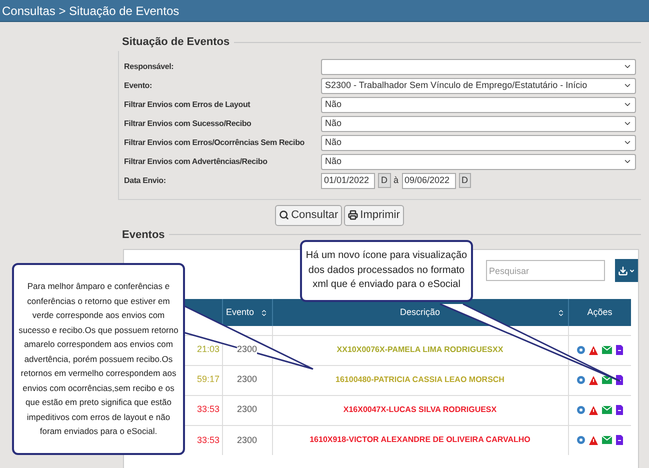 The width and height of the screenshot is (649, 468). Describe the element at coordinates (374, 215) in the screenshot. I see `print-button: Imprimir` at that location.